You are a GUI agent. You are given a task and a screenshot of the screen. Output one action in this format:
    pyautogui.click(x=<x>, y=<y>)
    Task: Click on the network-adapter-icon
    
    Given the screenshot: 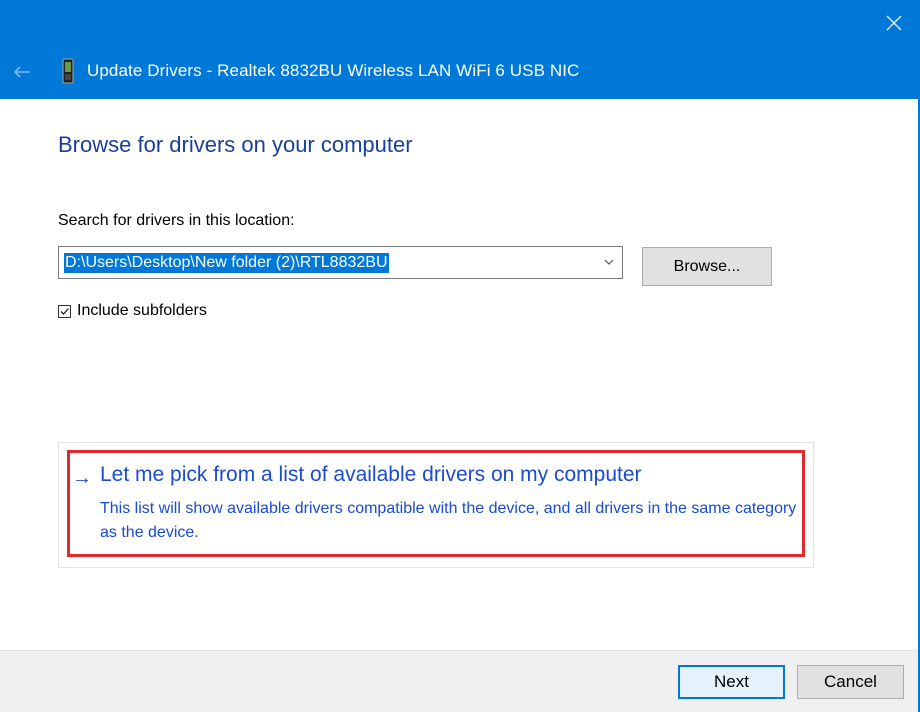 What is the action you would take?
    pyautogui.click(x=68, y=71)
    